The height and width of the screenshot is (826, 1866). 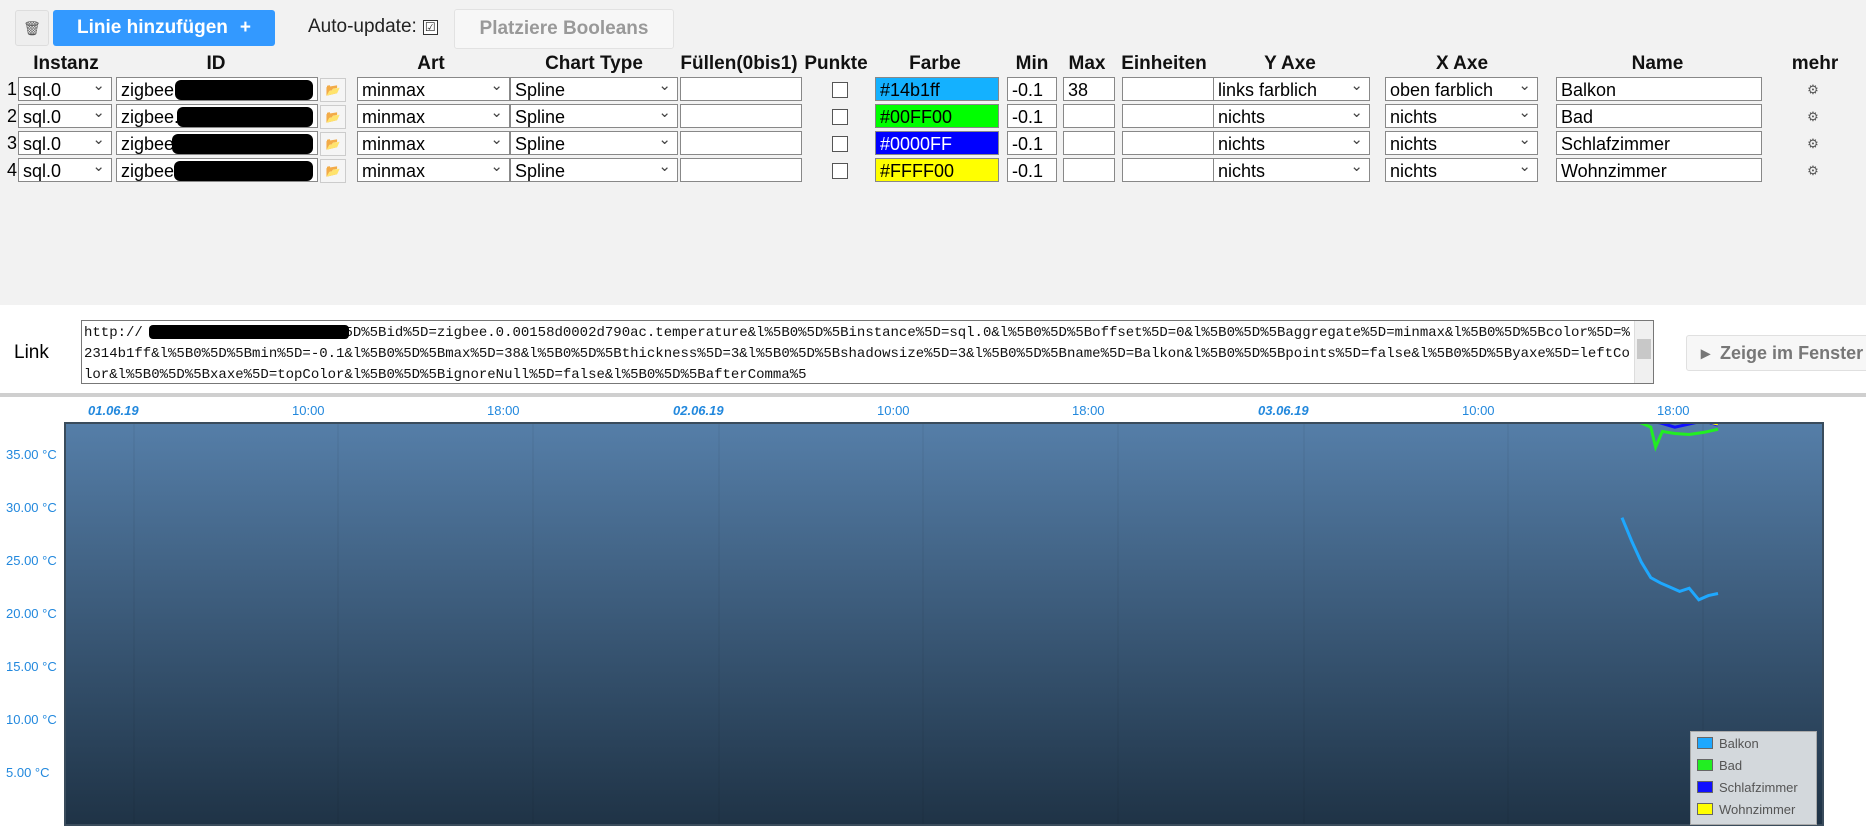 I want to click on series-line, so click(x=1678, y=438).